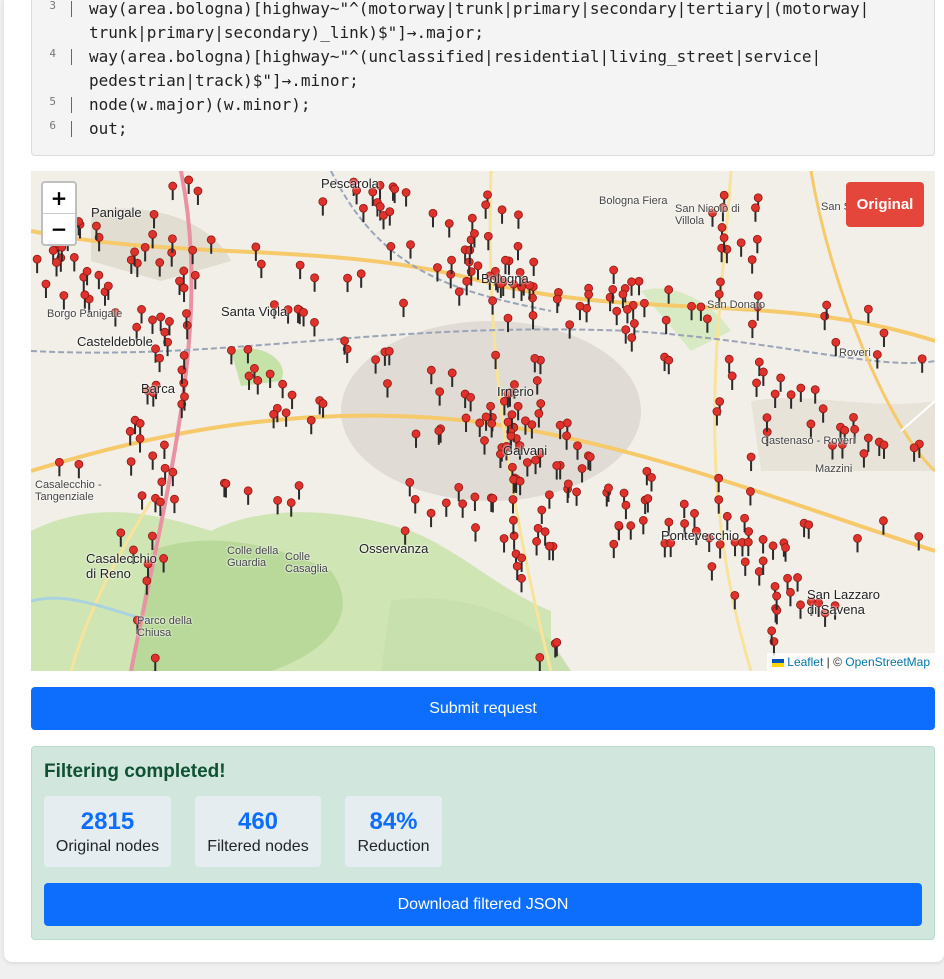 This screenshot has width=944, height=979. Describe the element at coordinates (59, 229) in the screenshot. I see `zoom-out-button: −` at that location.